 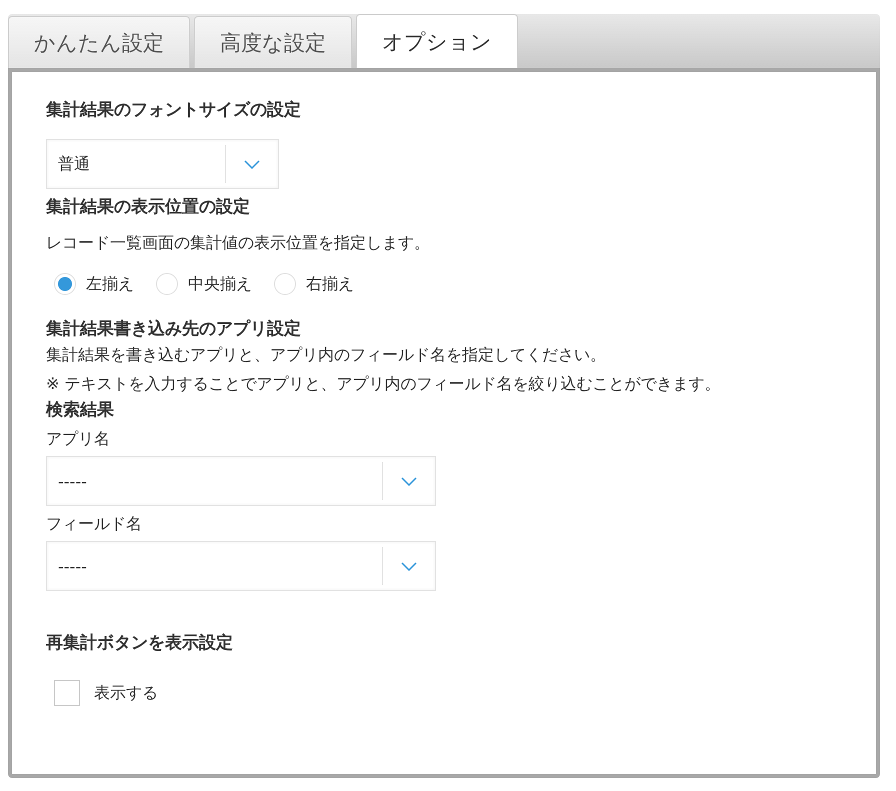 I want to click on description-text: レコード一覧画面の集計値の表示位置を指定します。, so click(x=238, y=243).